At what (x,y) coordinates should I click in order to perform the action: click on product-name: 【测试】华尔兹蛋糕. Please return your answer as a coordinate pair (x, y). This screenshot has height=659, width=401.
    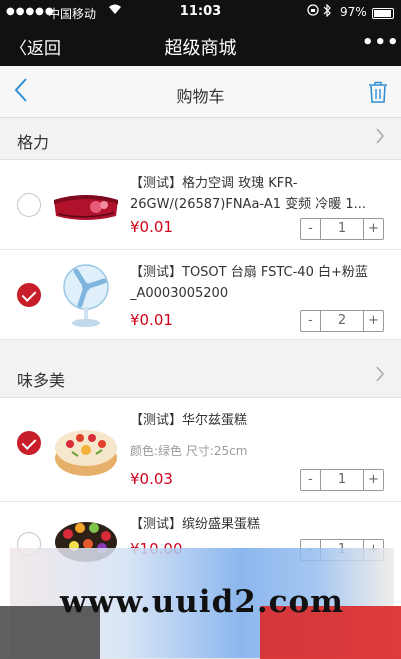
    Looking at the image, I should click on (259, 421).